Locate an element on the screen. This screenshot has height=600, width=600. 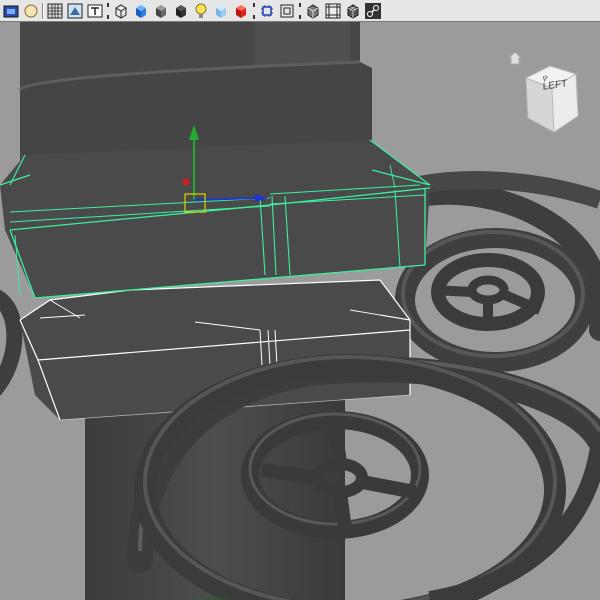
safe-frame-icon is located at coordinates (287, 10).